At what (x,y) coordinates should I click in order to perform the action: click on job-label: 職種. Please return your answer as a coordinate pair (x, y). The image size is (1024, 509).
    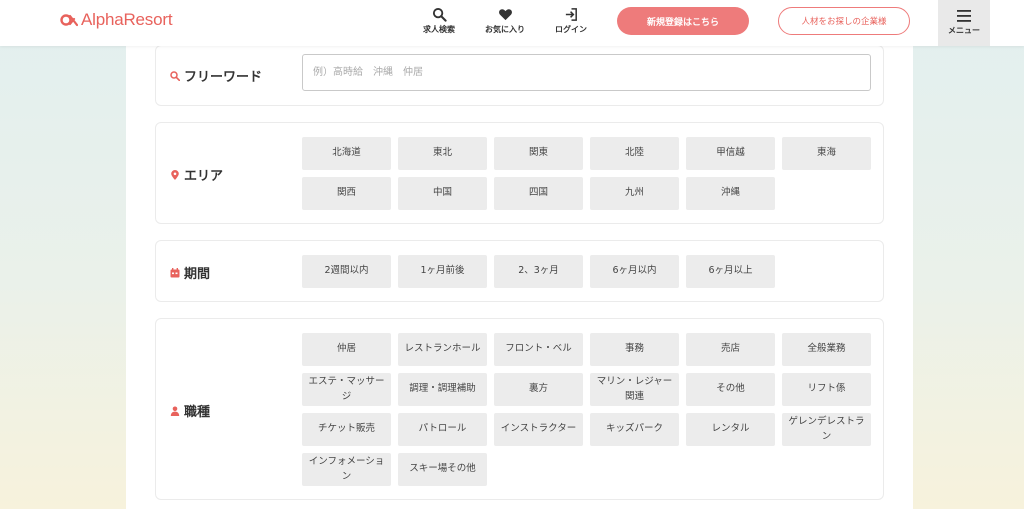
    Looking at the image, I should click on (190, 410).